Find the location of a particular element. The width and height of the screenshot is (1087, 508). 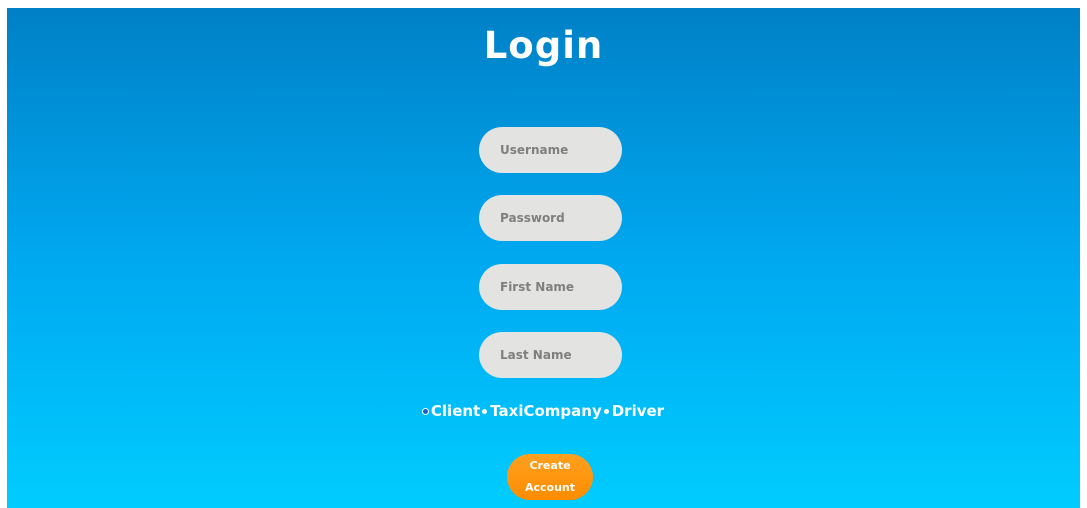

radio-taxicompany is located at coordinates (485, 411).